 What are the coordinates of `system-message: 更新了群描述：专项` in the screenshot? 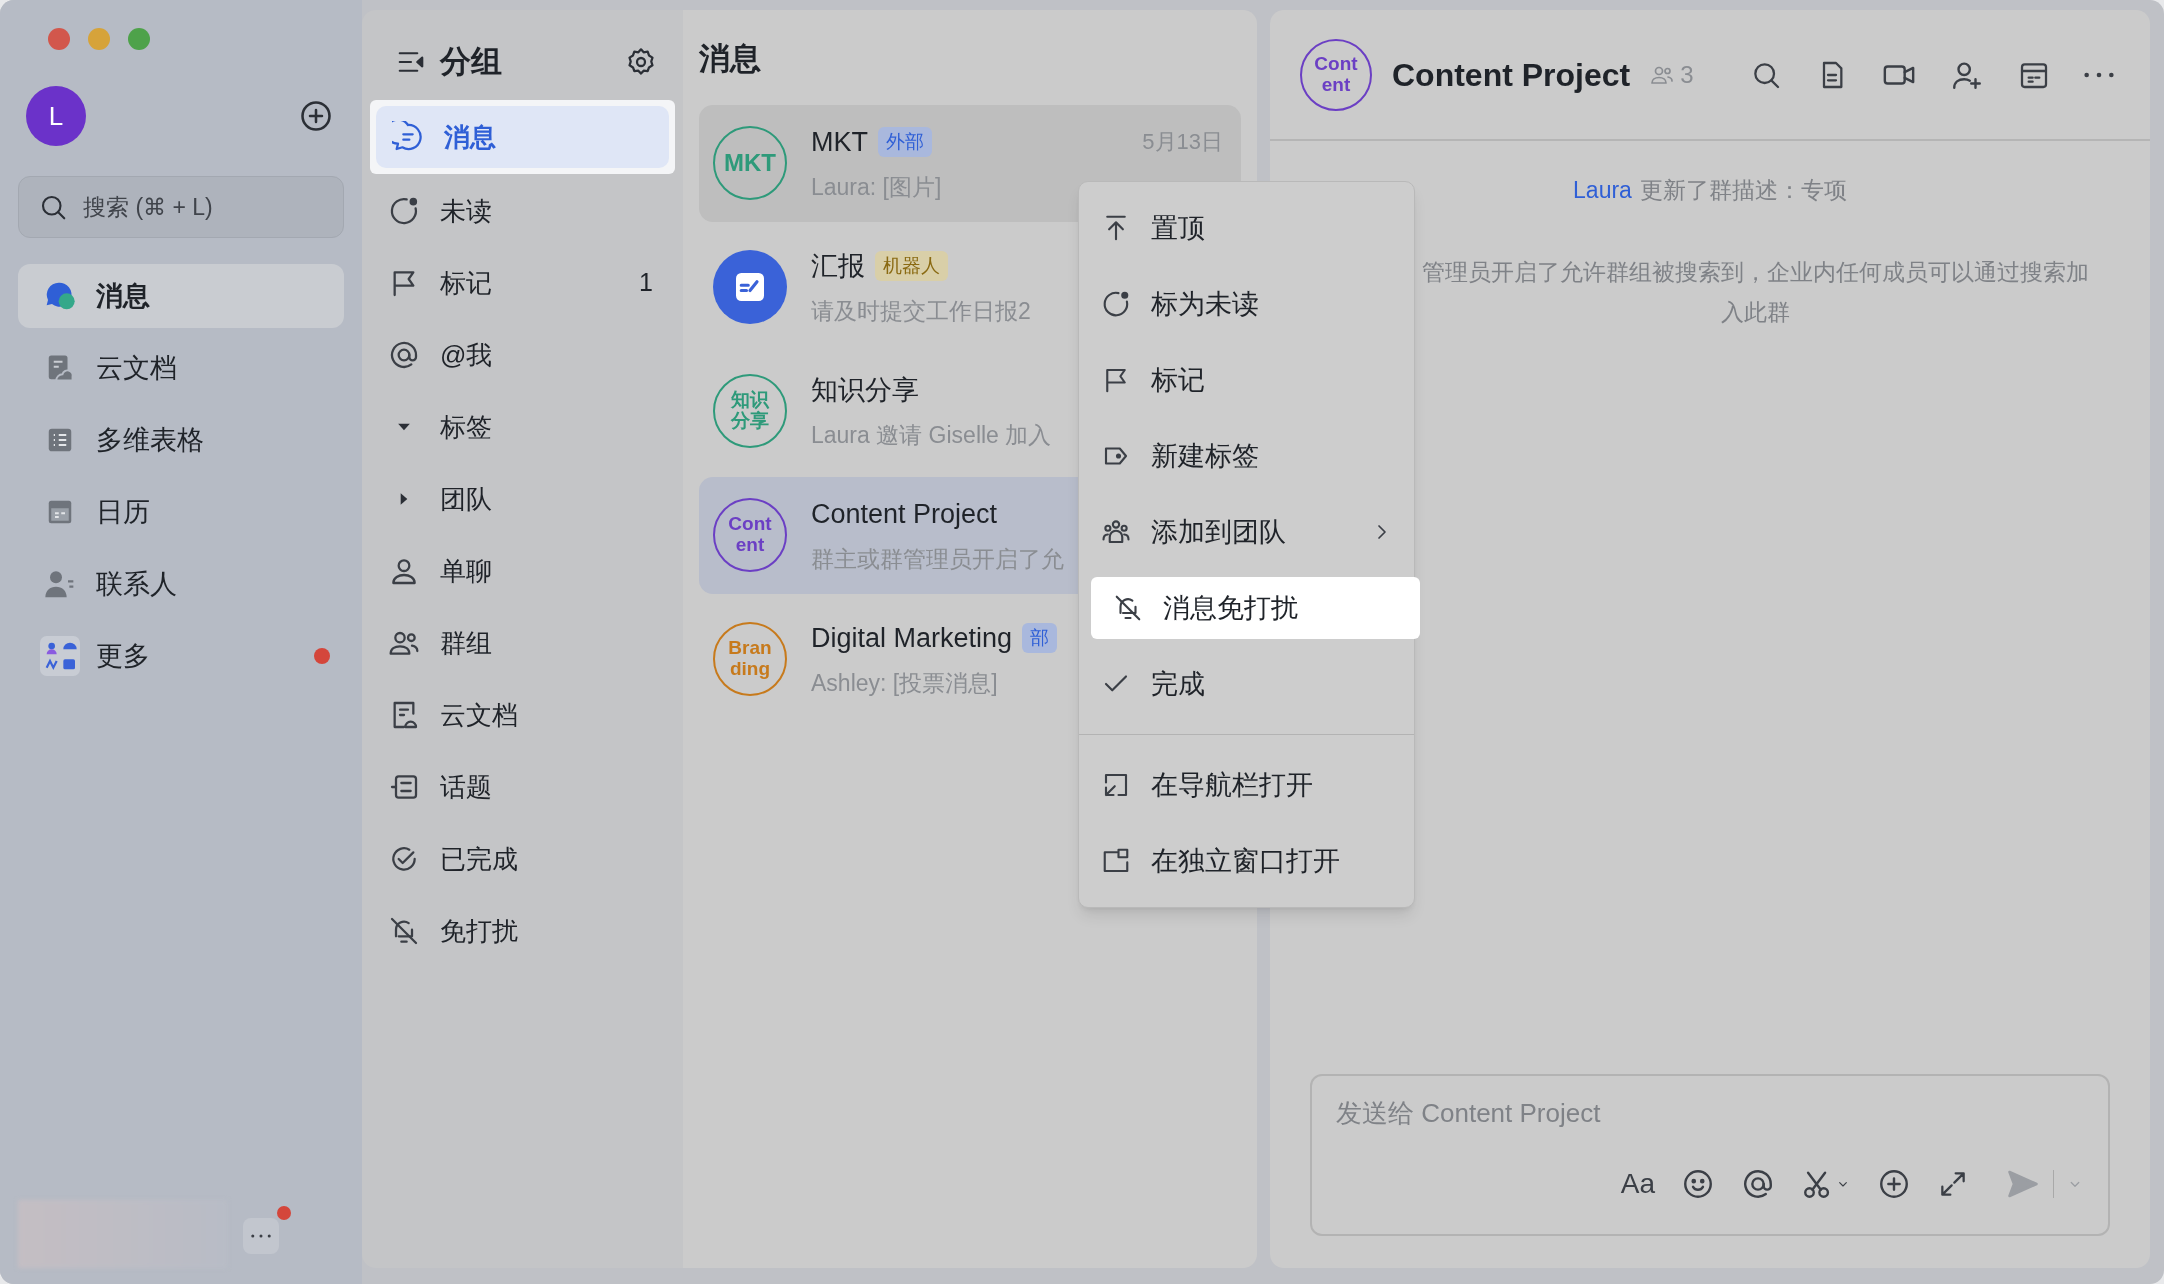 It's located at (1743, 190).